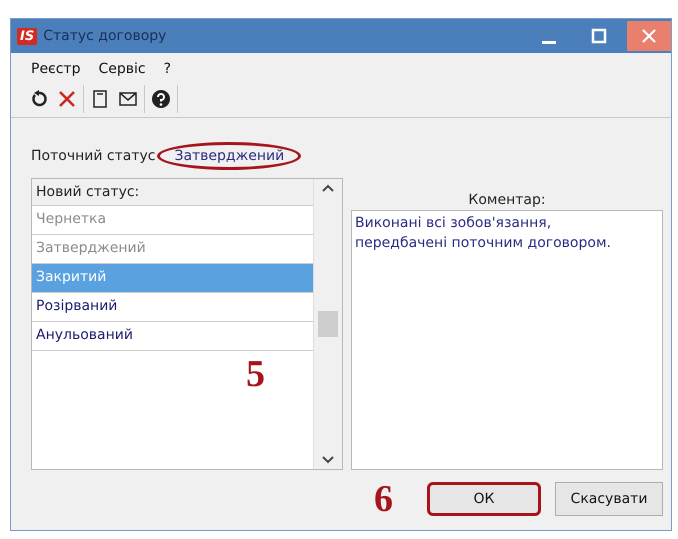 This screenshot has height=539, width=678. Describe the element at coordinates (328, 188) in the screenshot. I see `scroll-up-icon` at that location.